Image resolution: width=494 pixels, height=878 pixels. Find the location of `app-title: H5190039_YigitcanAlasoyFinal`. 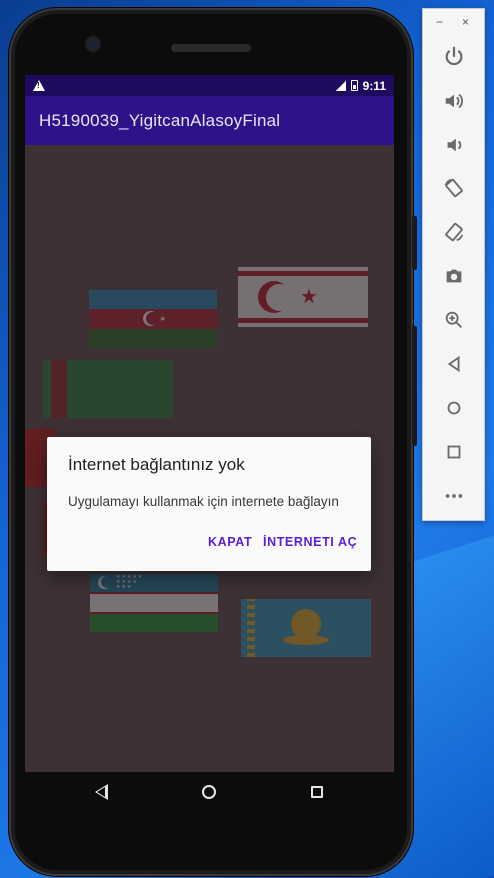

app-title: H5190039_YigitcanAlasoyFinal is located at coordinates (160, 120).